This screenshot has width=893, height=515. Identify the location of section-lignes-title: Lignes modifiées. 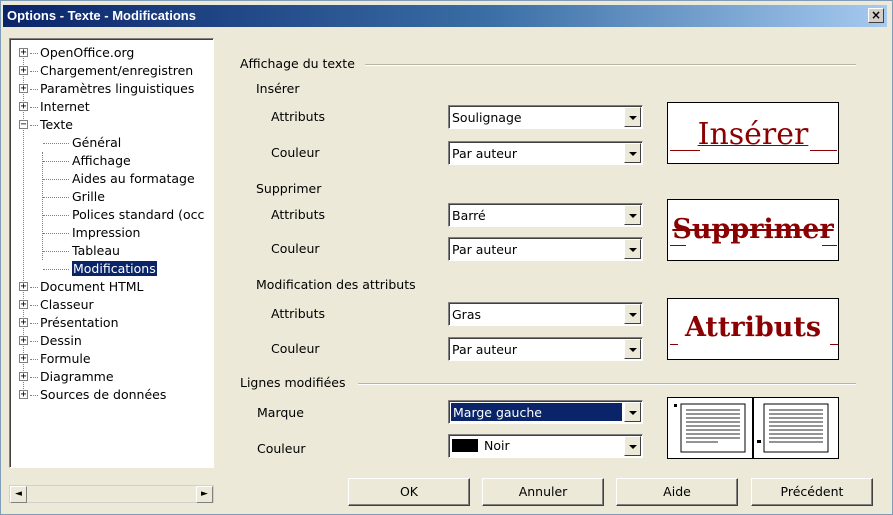
(293, 382).